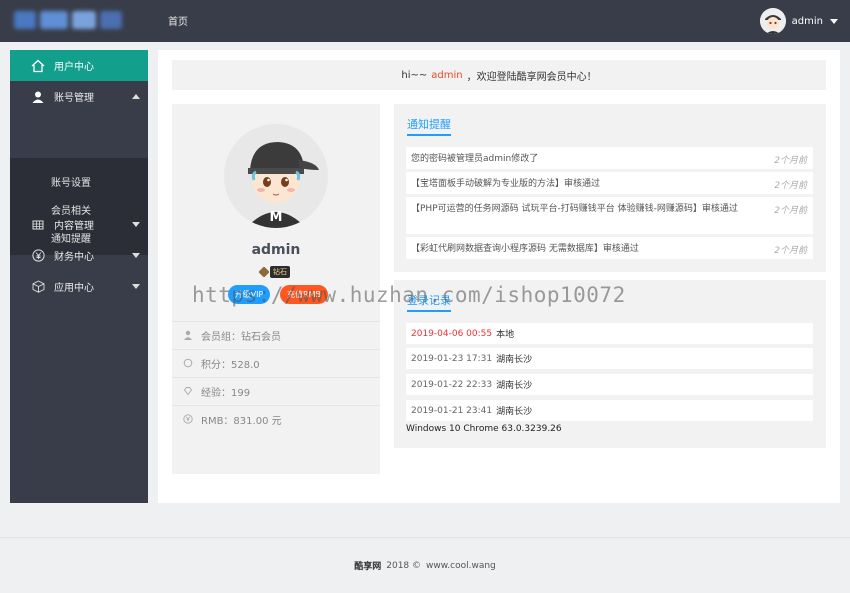 The image size is (850, 593). What do you see at coordinates (280, 271) in the screenshot?
I see `vip-badge-label: 钻石` at bounding box center [280, 271].